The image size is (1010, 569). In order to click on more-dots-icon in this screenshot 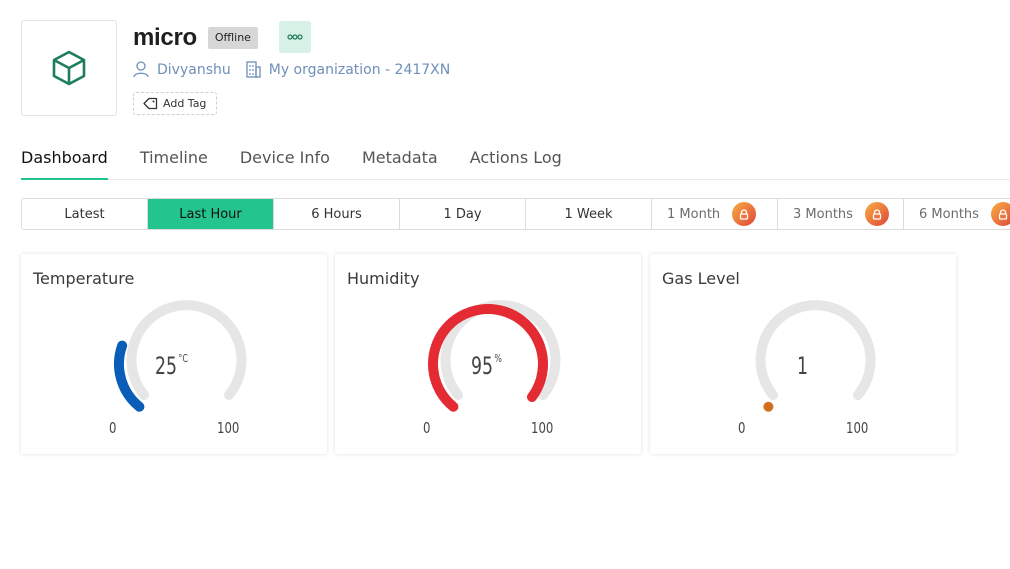, I will do `click(295, 37)`.